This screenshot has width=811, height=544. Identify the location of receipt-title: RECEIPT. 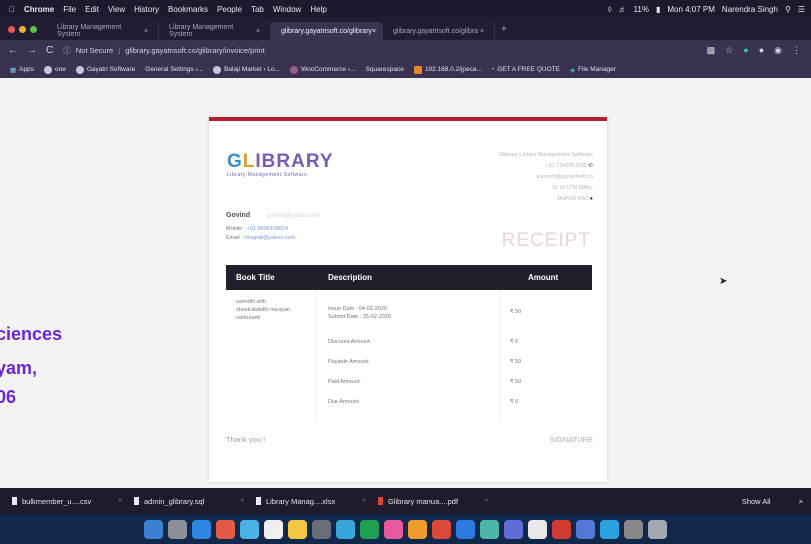
(546, 240).